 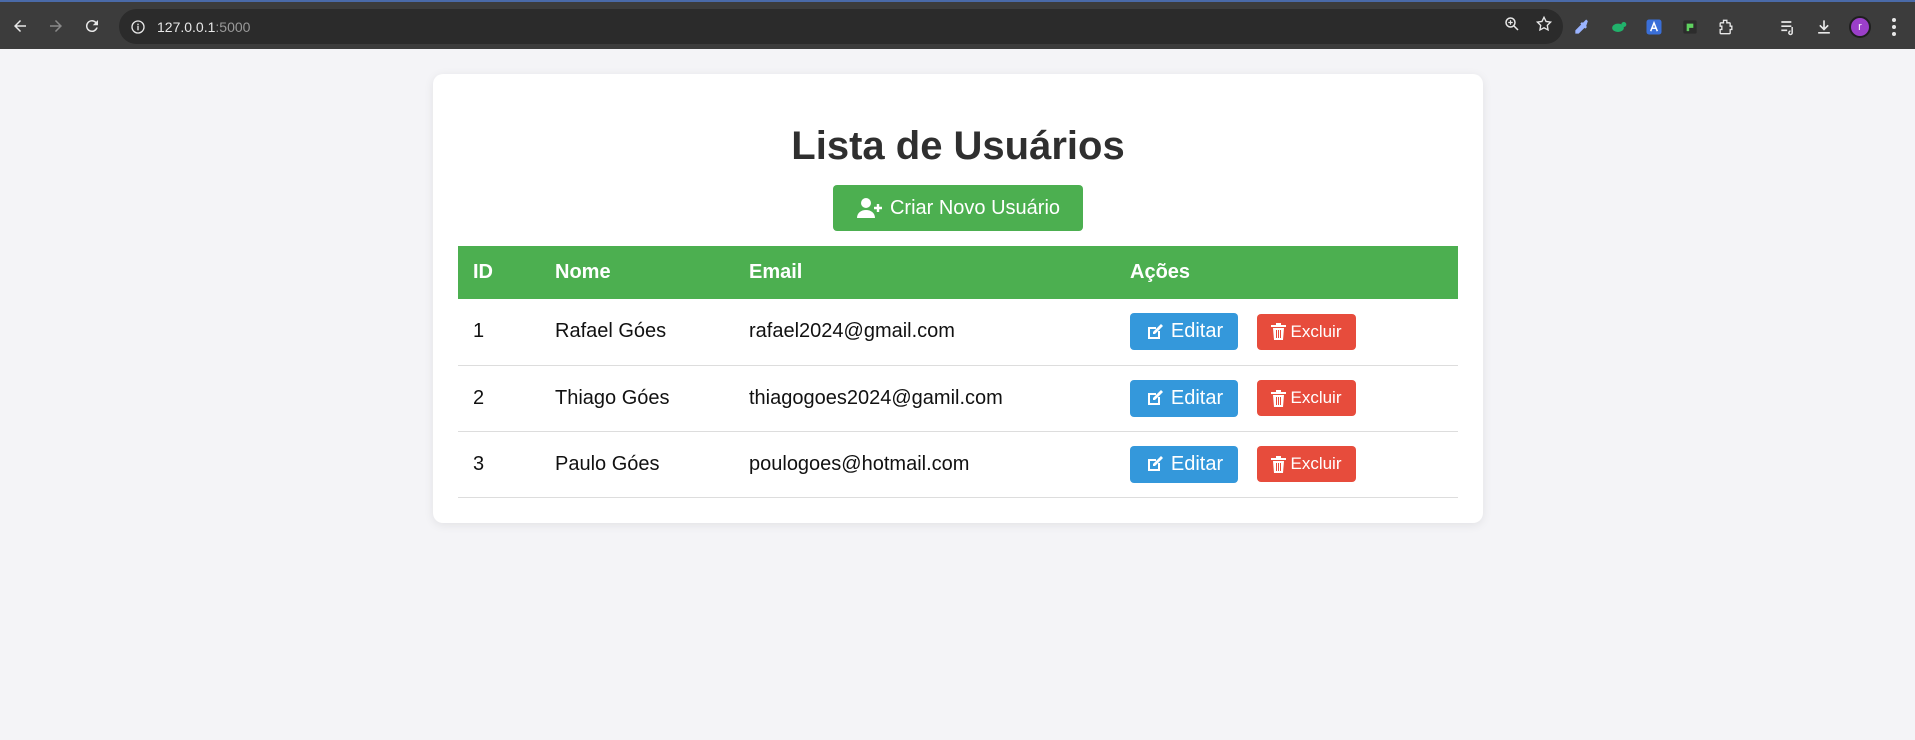 What do you see at coordinates (483, 272) in the screenshot?
I see `header-id: ID` at bounding box center [483, 272].